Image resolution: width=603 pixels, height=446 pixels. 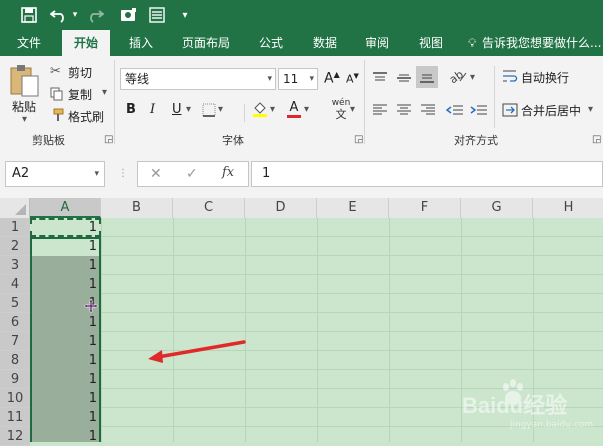 What do you see at coordinates (57, 95) in the screenshot?
I see `copy-icon` at bounding box center [57, 95].